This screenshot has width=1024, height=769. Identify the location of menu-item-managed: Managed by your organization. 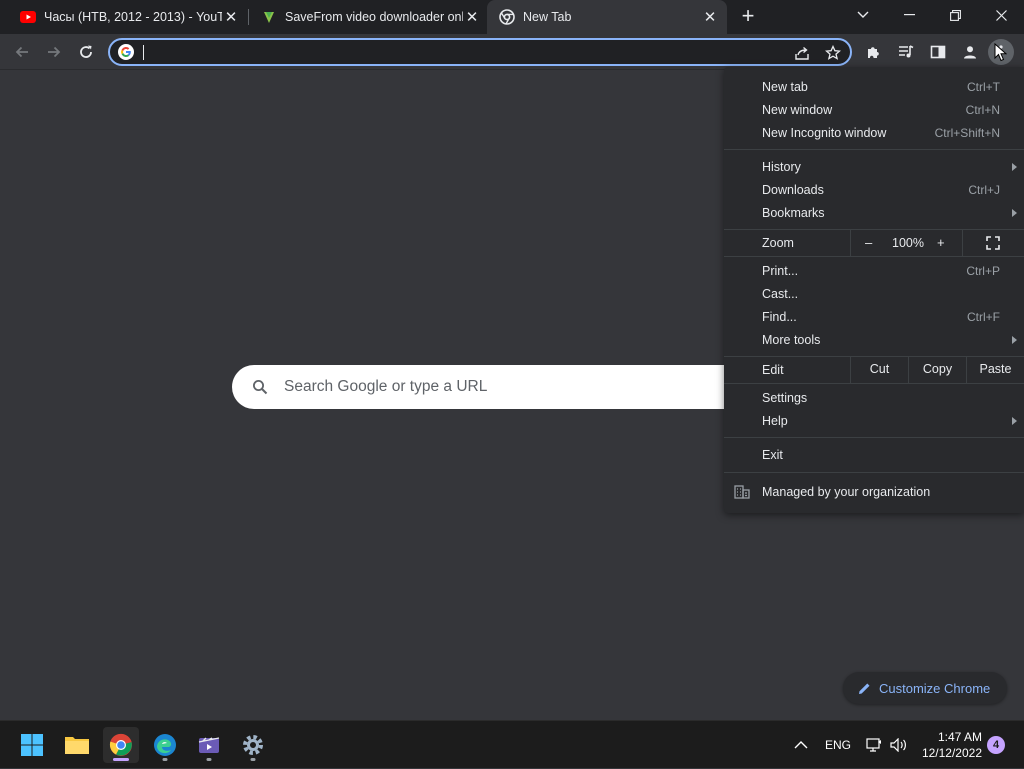
(874, 493).